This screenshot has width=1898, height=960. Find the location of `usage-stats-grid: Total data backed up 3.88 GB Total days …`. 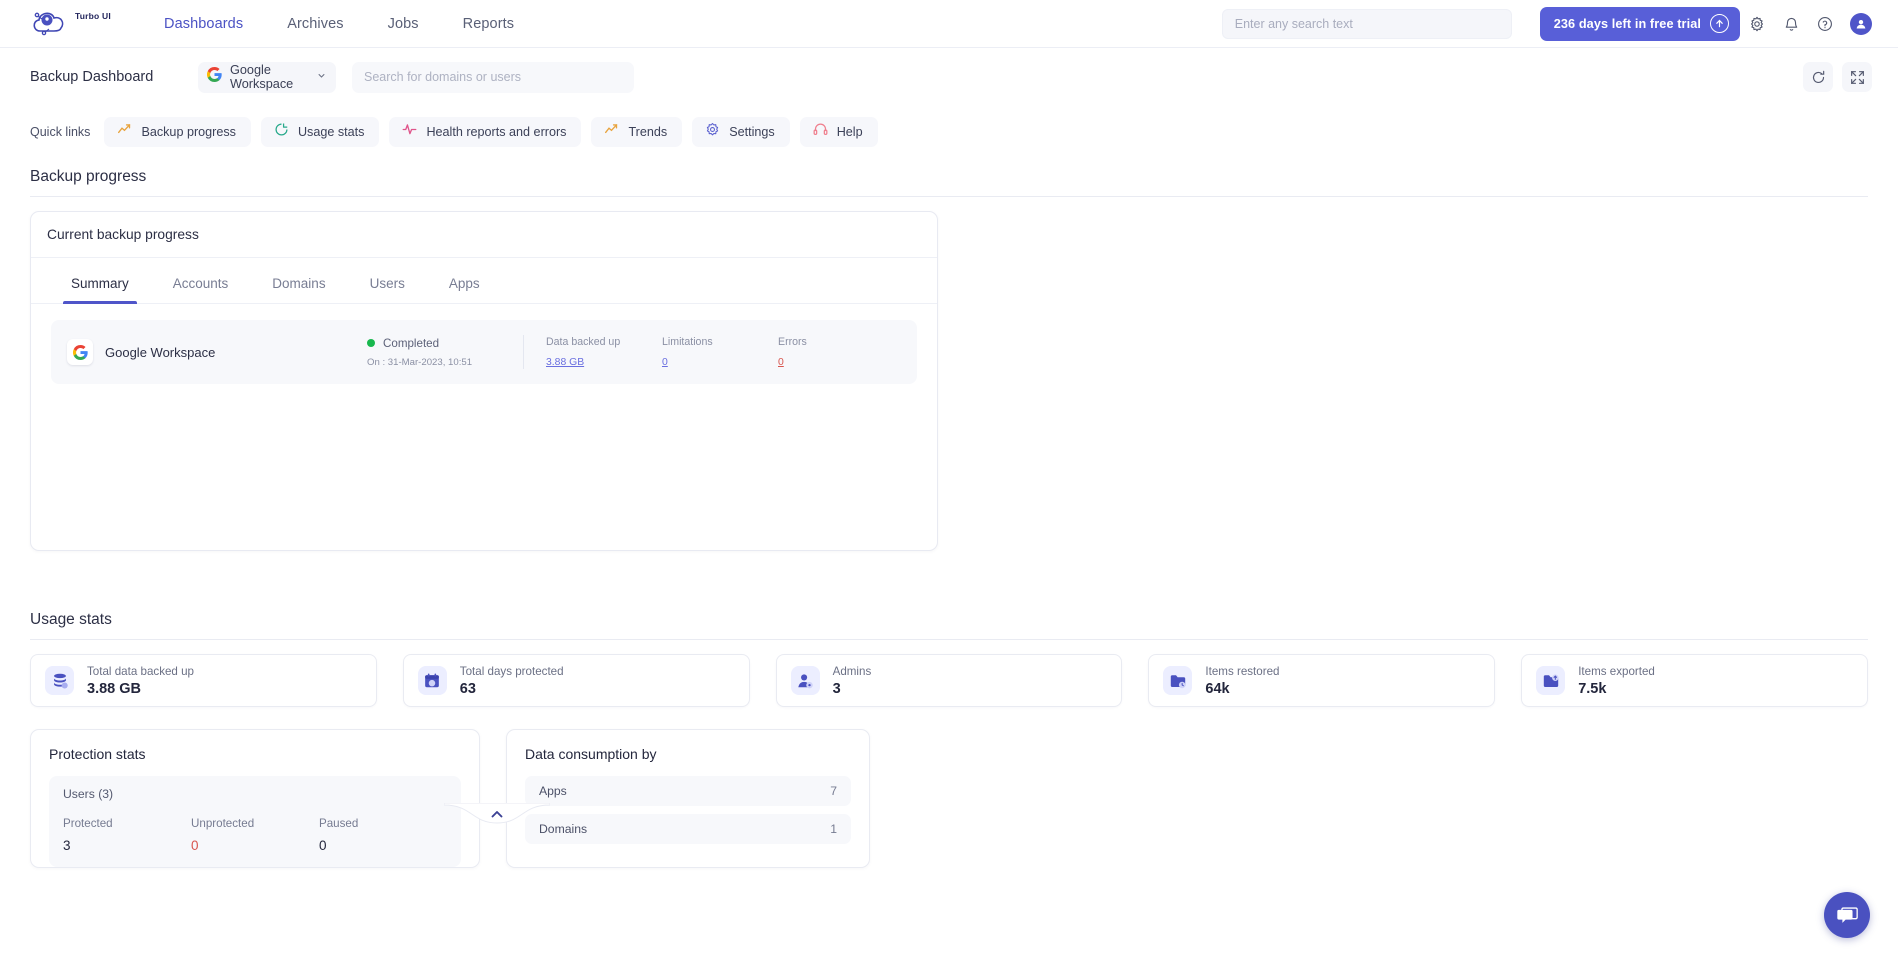

usage-stats-grid: Total data backed up 3.88 GB Total days … is located at coordinates (949, 673).